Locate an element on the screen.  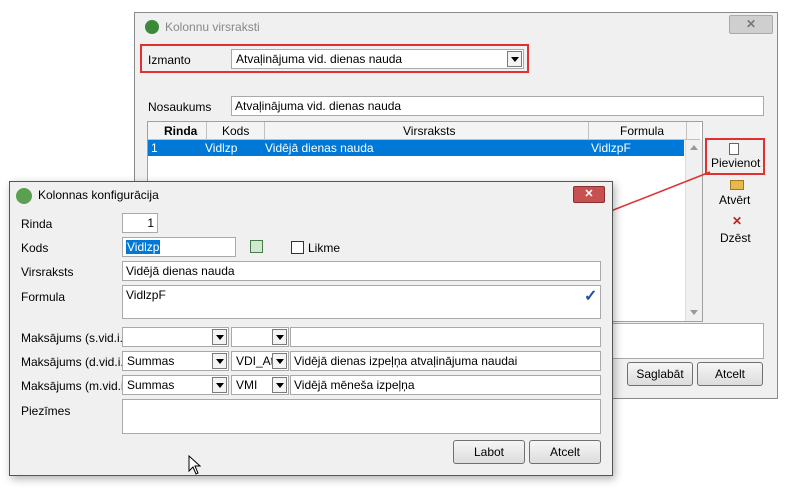
folder-open-icon is located at coordinates (737, 185).